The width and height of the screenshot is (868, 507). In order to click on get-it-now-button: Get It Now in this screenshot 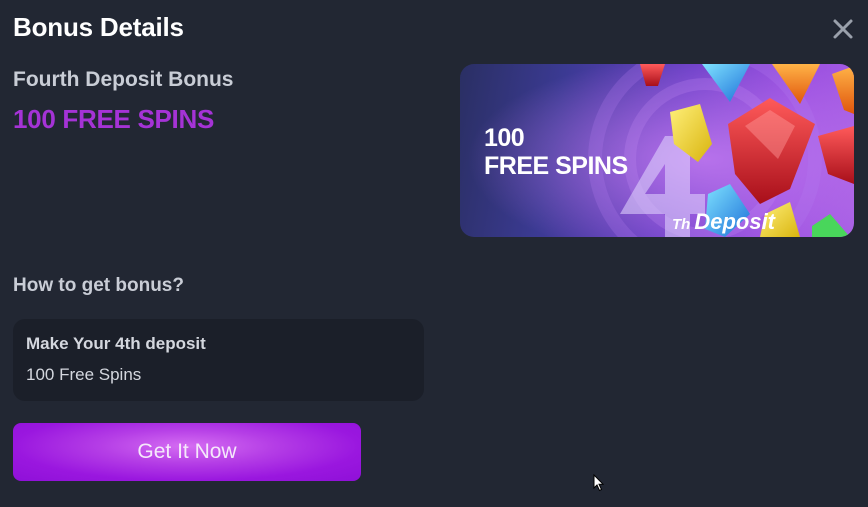, I will do `click(187, 452)`.